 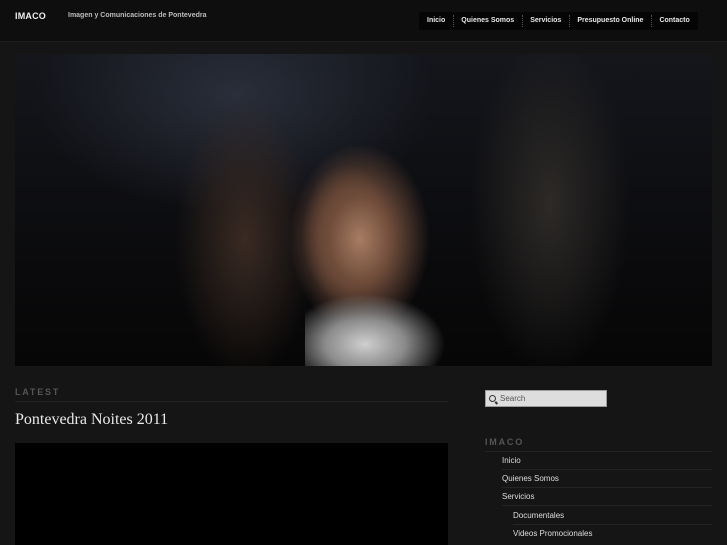 I want to click on search-icon, so click(x=492, y=398).